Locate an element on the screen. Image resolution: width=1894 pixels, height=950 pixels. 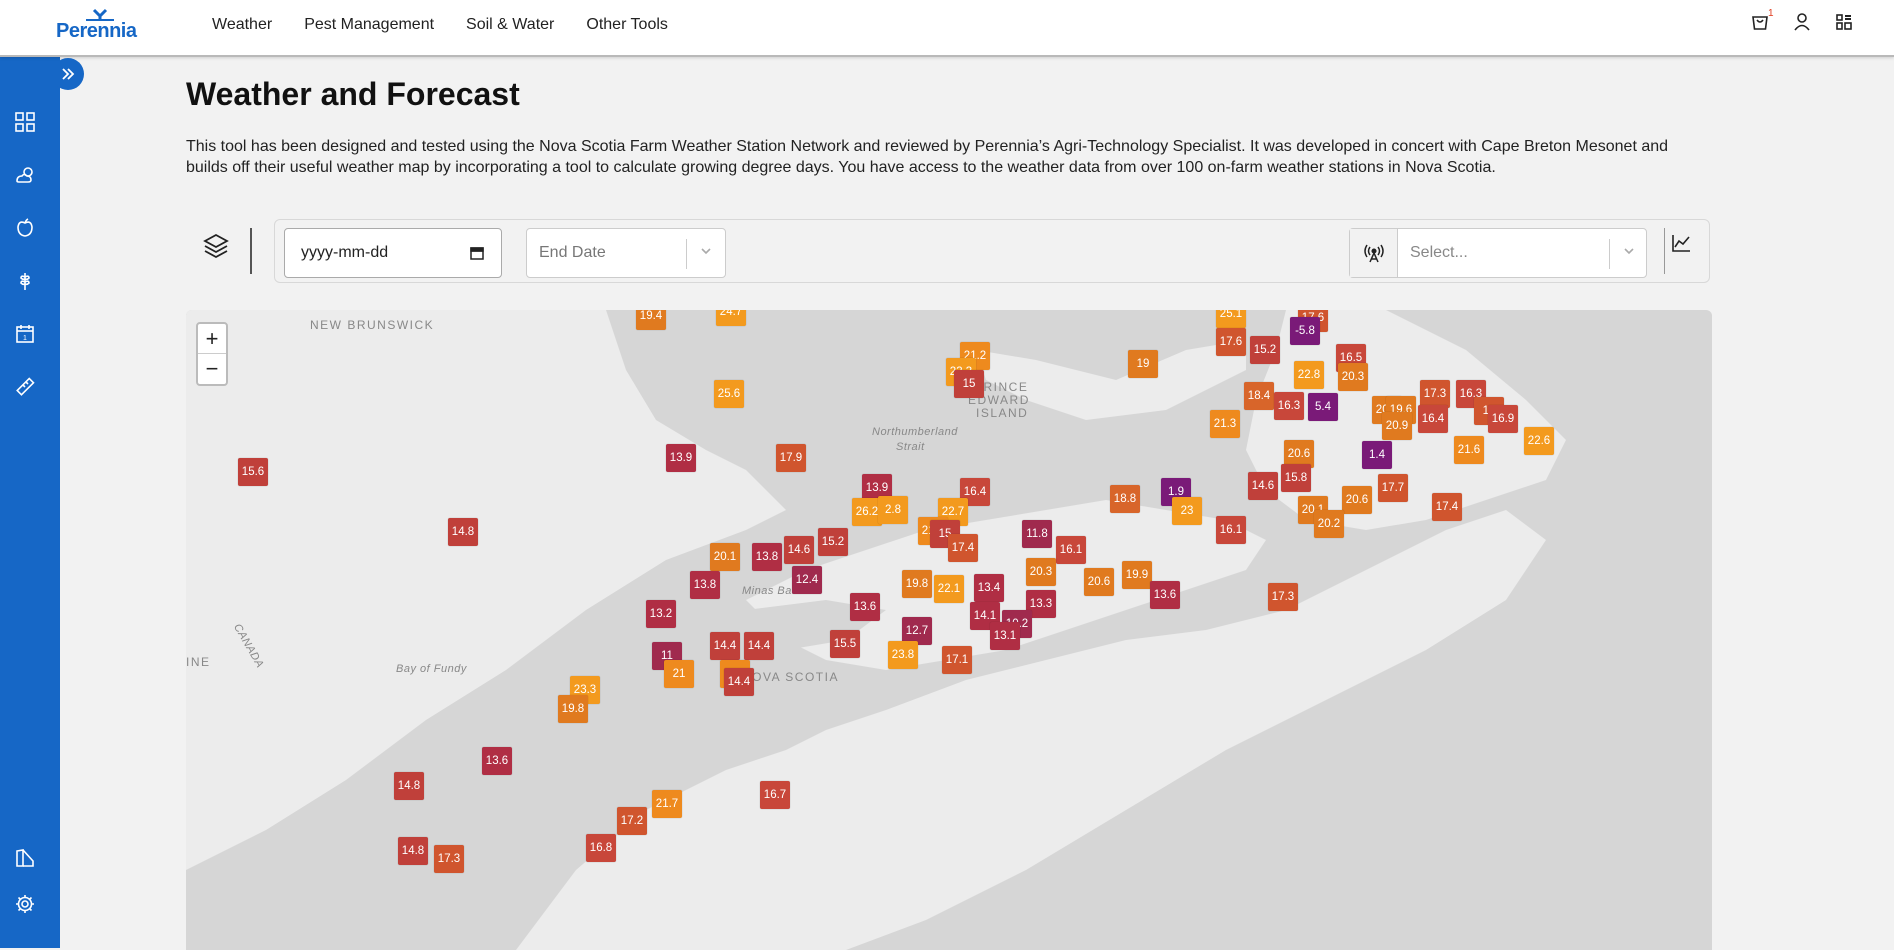
station-marker: 17.1 is located at coordinates (957, 660).